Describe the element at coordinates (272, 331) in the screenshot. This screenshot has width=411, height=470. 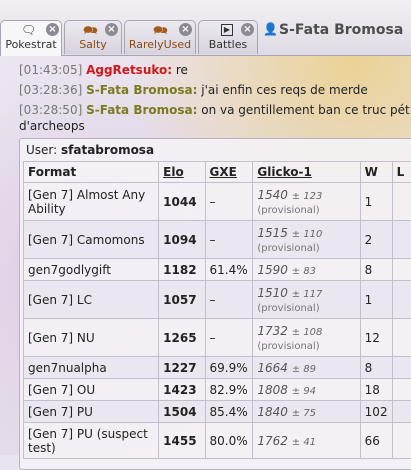
I see `glicko-rating: 1732` at that location.